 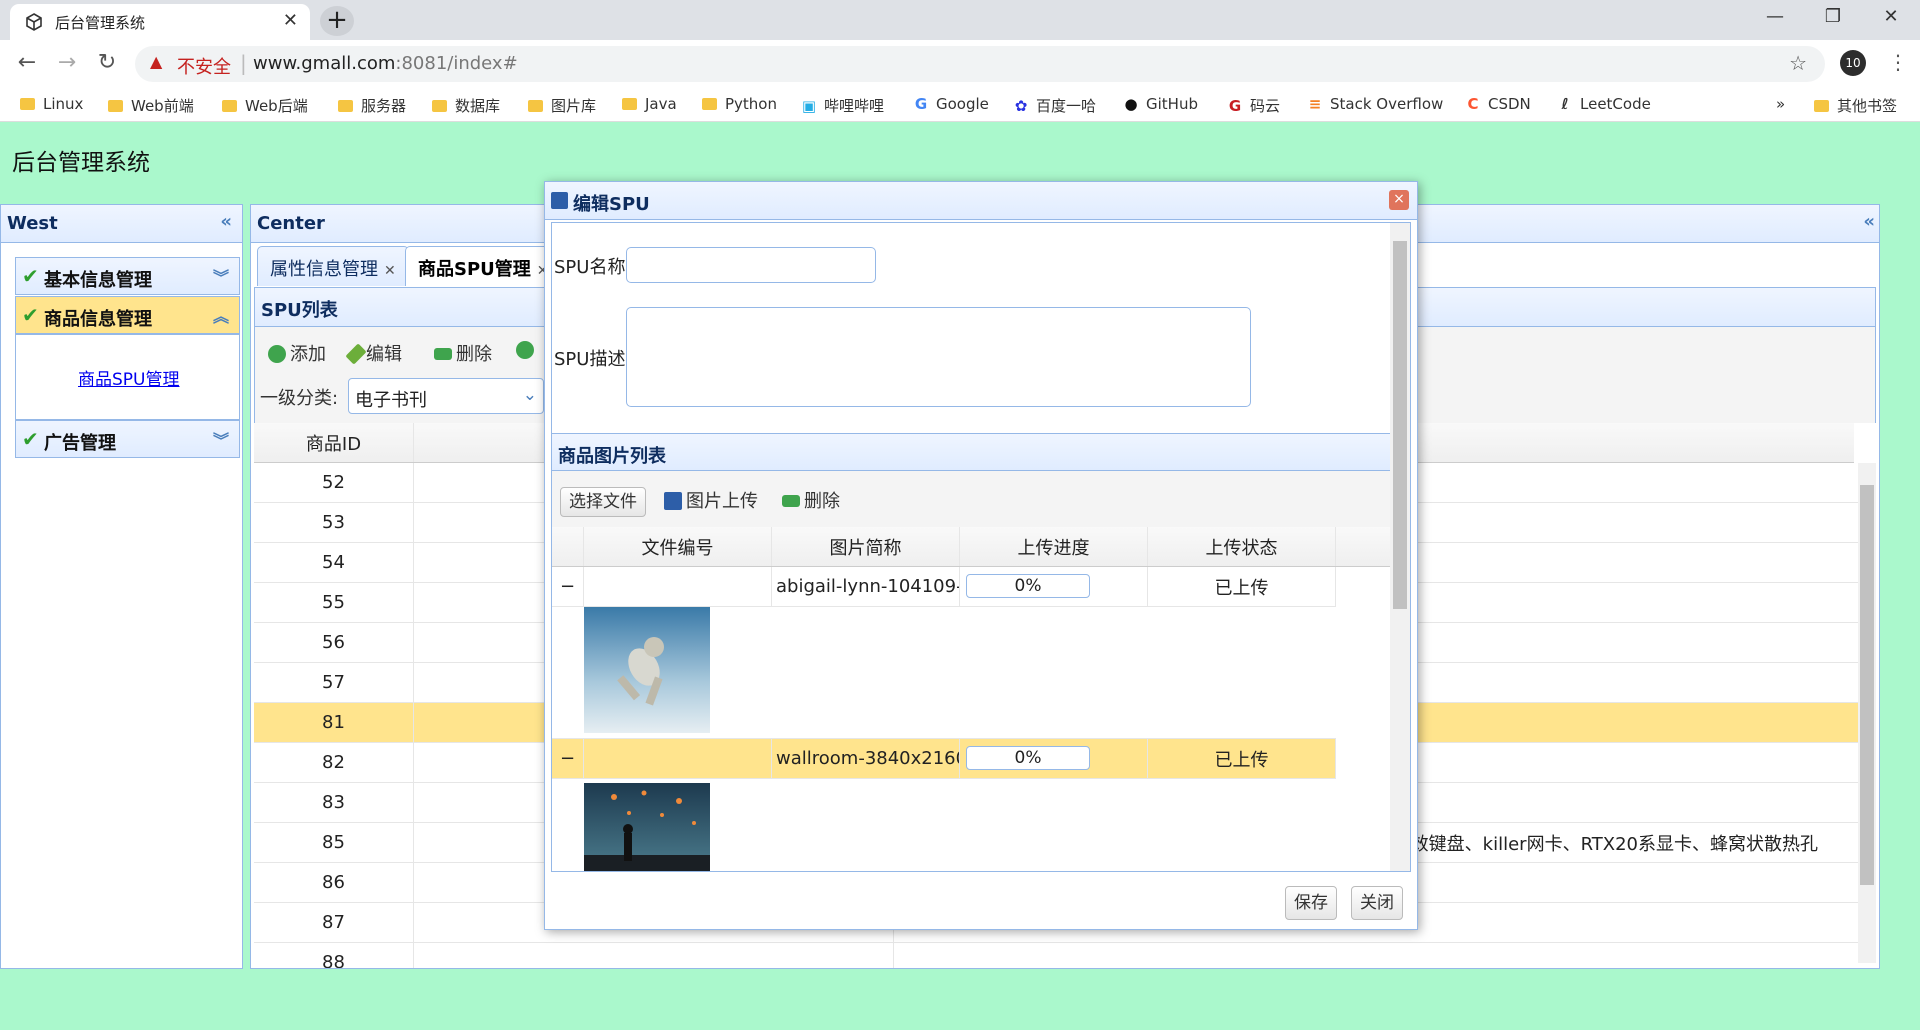 What do you see at coordinates (647, 670) in the screenshot?
I see `astronaut-image` at bounding box center [647, 670].